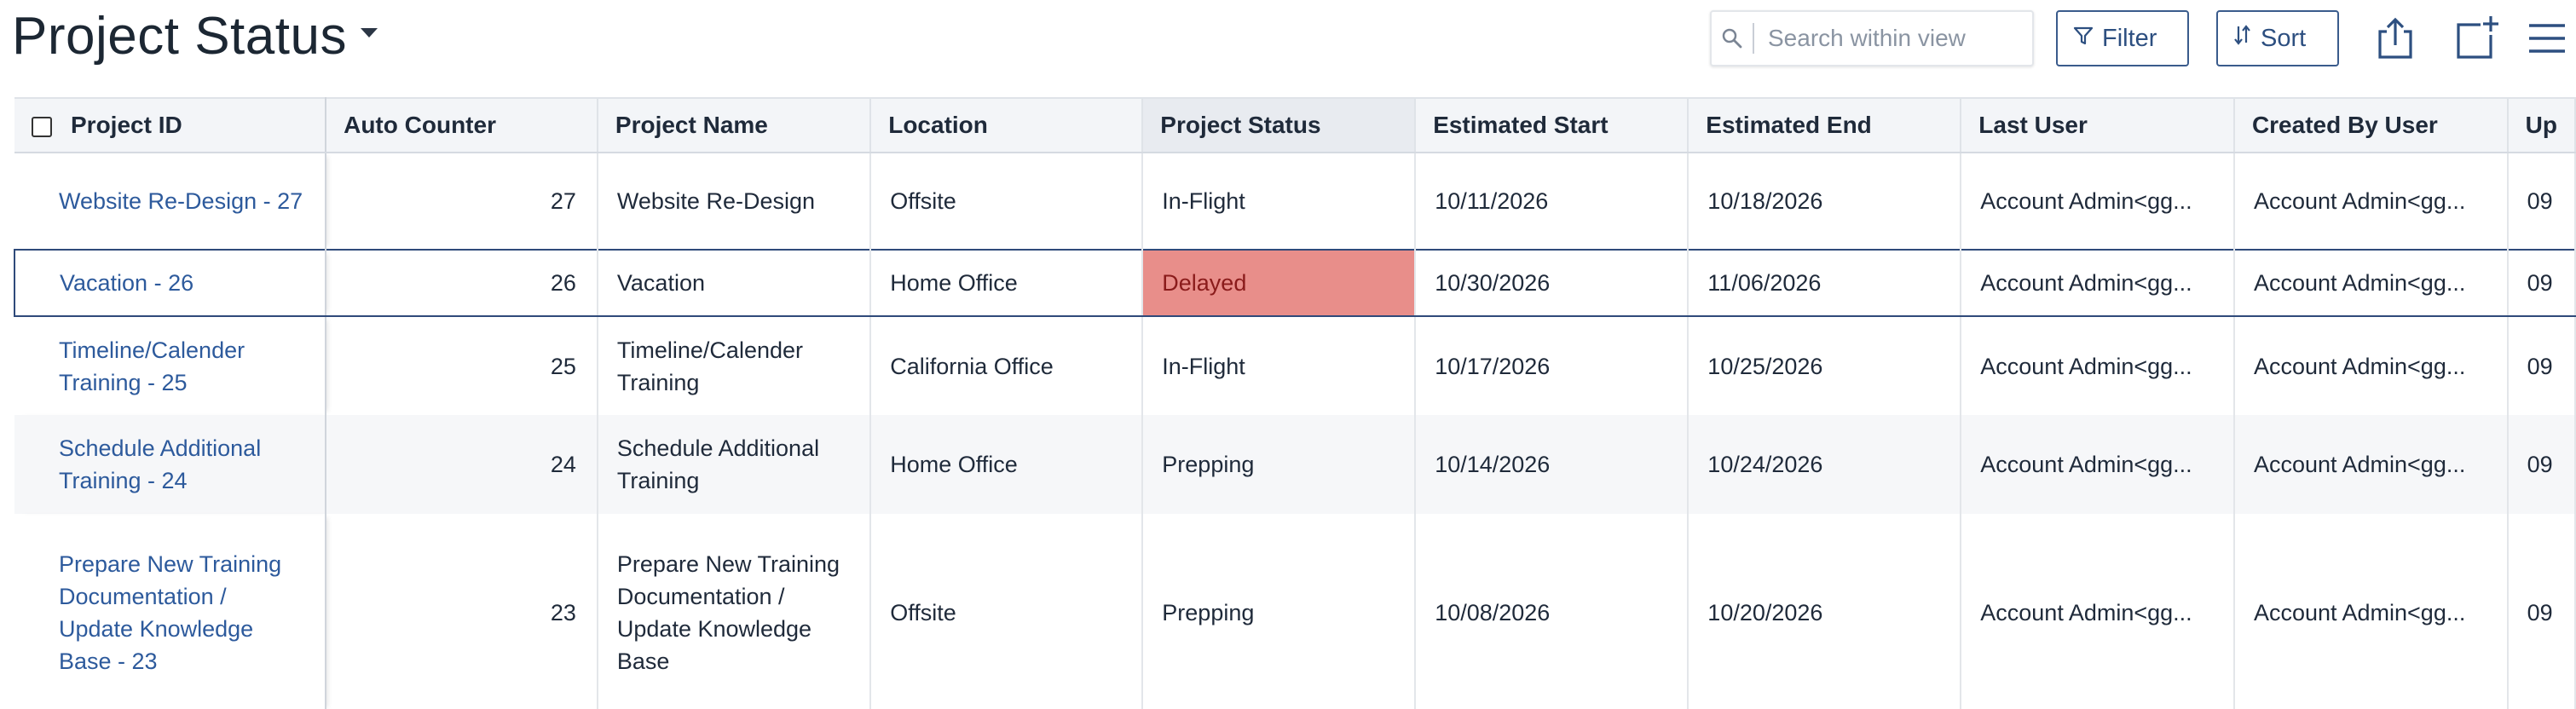 Image resolution: width=2576 pixels, height=709 pixels. I want to click on column-header-last-user: Last User, so click(2098, 125).